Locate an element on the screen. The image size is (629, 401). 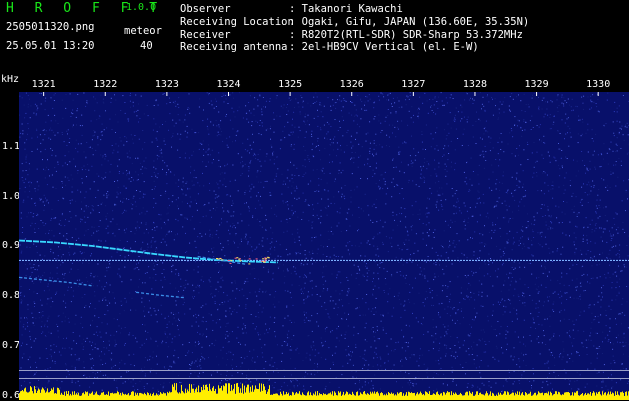
antenna-label: Receiving antenna is located at coordinates (233, 47).